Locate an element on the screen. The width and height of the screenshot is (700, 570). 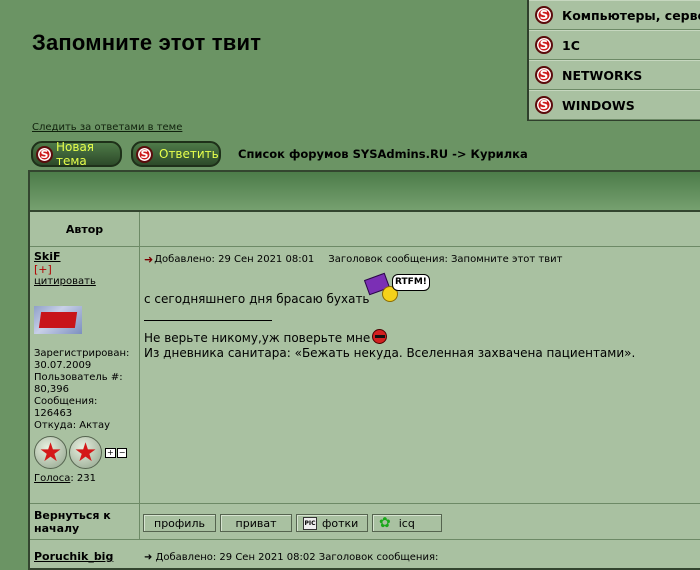
new-topic-button: S Новая тема is located at coordinates (76, 154).